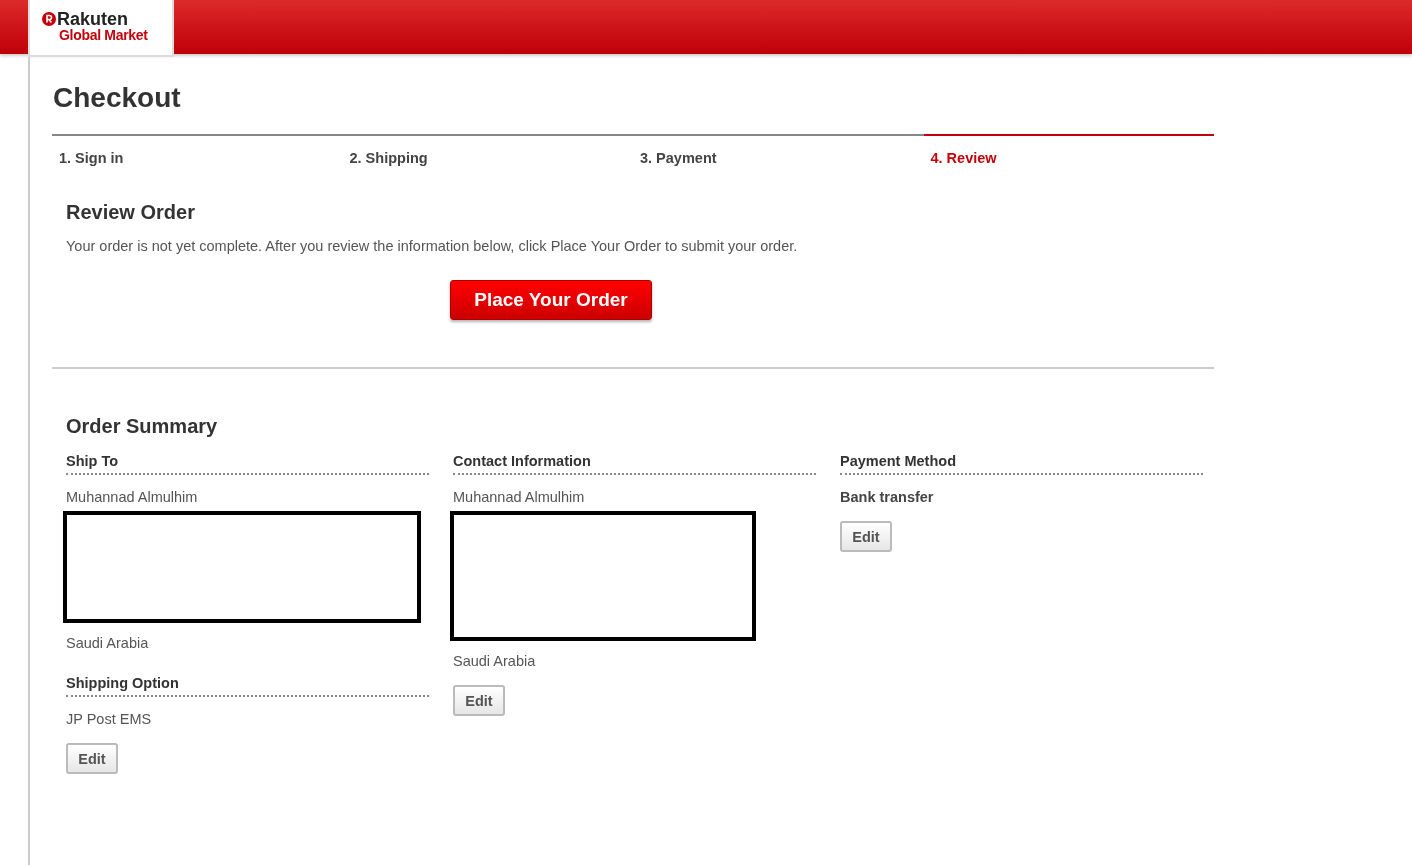 This screenshot has width=1412, height=865. Describe the element at coordinates (887, 497) in the screenshot. I see `detail-text: Bank transfer` at that location.